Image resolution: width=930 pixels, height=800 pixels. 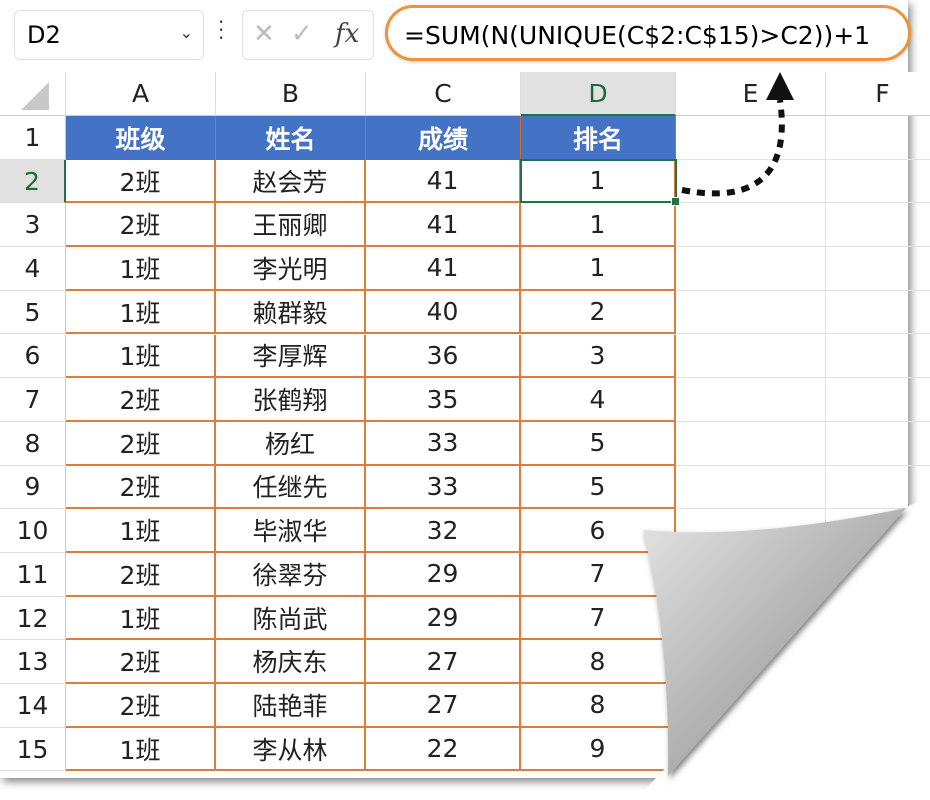 What do you see at coordinates (780, 86) in the screenshot?
I see `arrow-head-icon` at bounding box center [780, 86].